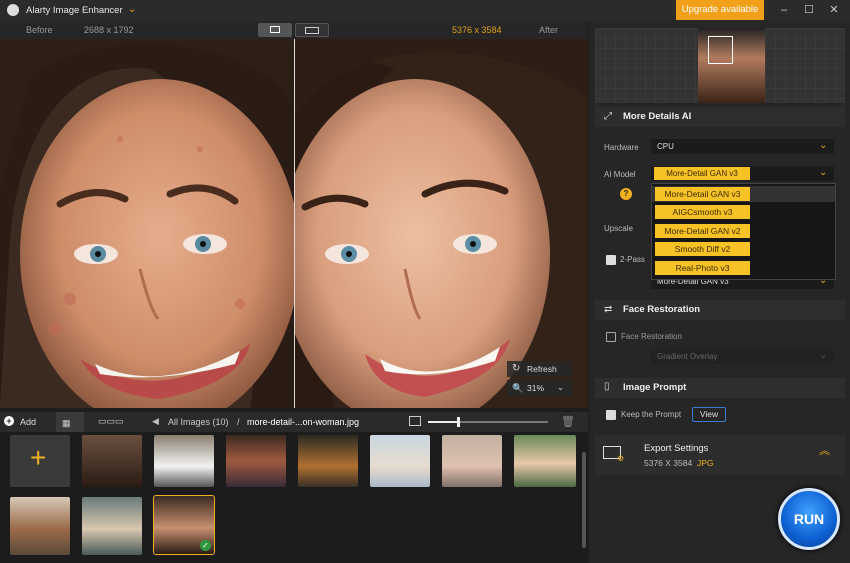  Describe the element at coordinates (132, 9) in the screenshot. I see `app-menu-chevron-icon: ⌄` at that location.